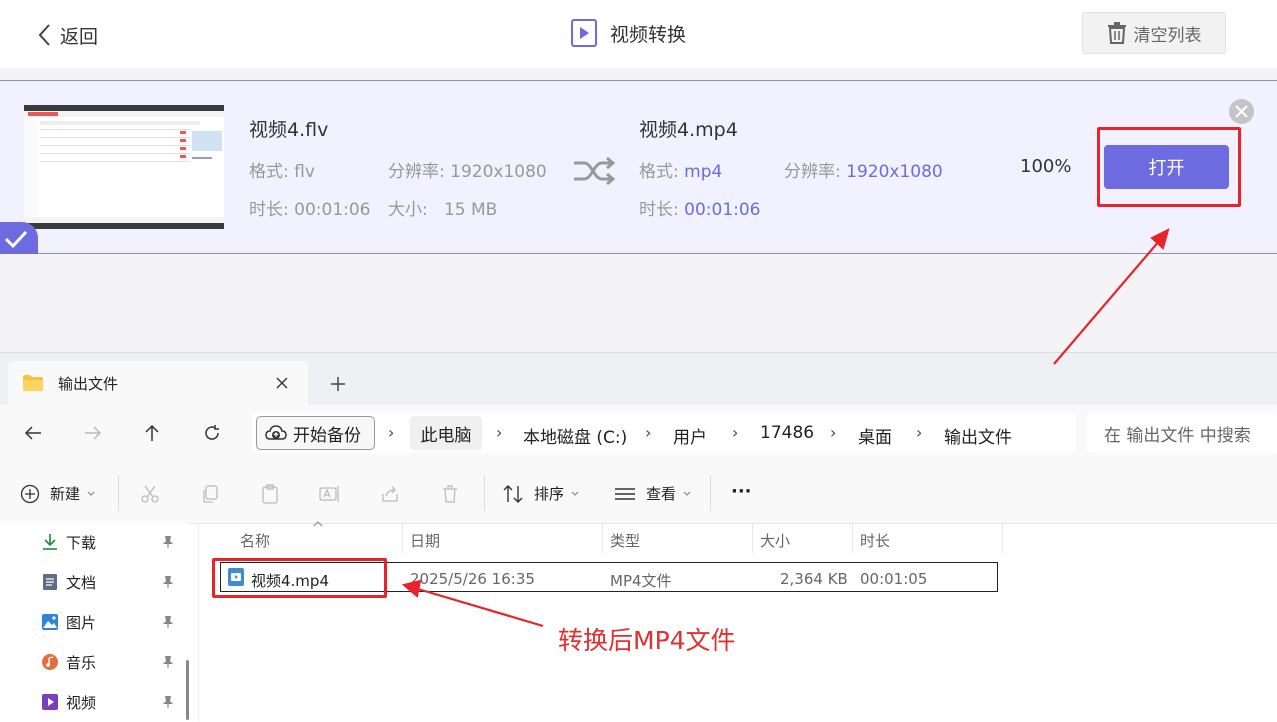  I want to click on annotation-label: 转换后MP4文件, so click(647, 640).